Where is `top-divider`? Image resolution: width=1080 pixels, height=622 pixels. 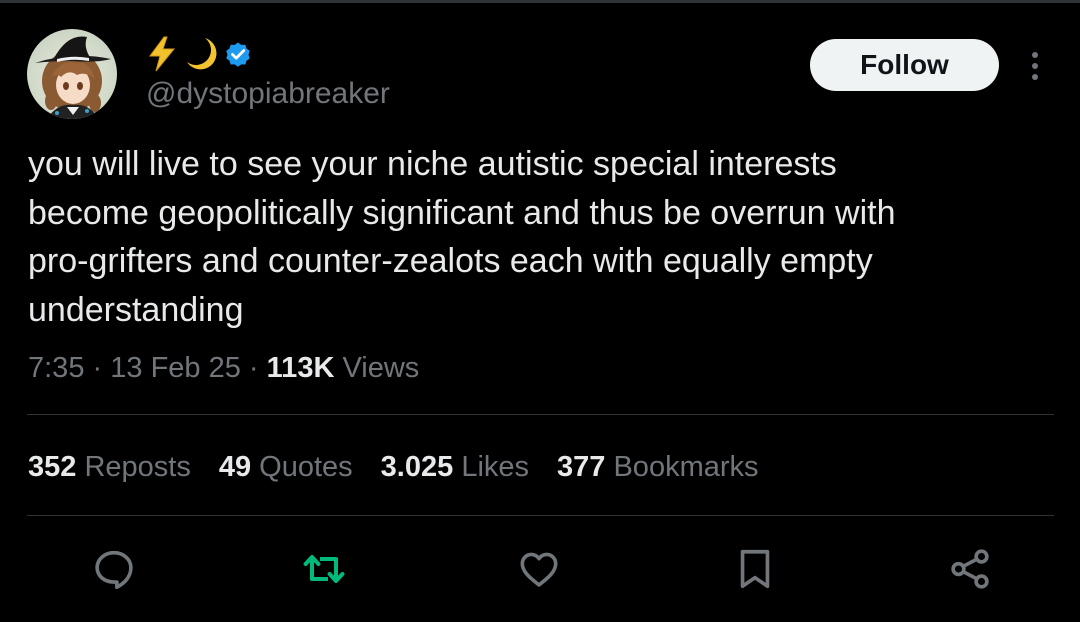 top-divider is located at coordinates (540, 1).